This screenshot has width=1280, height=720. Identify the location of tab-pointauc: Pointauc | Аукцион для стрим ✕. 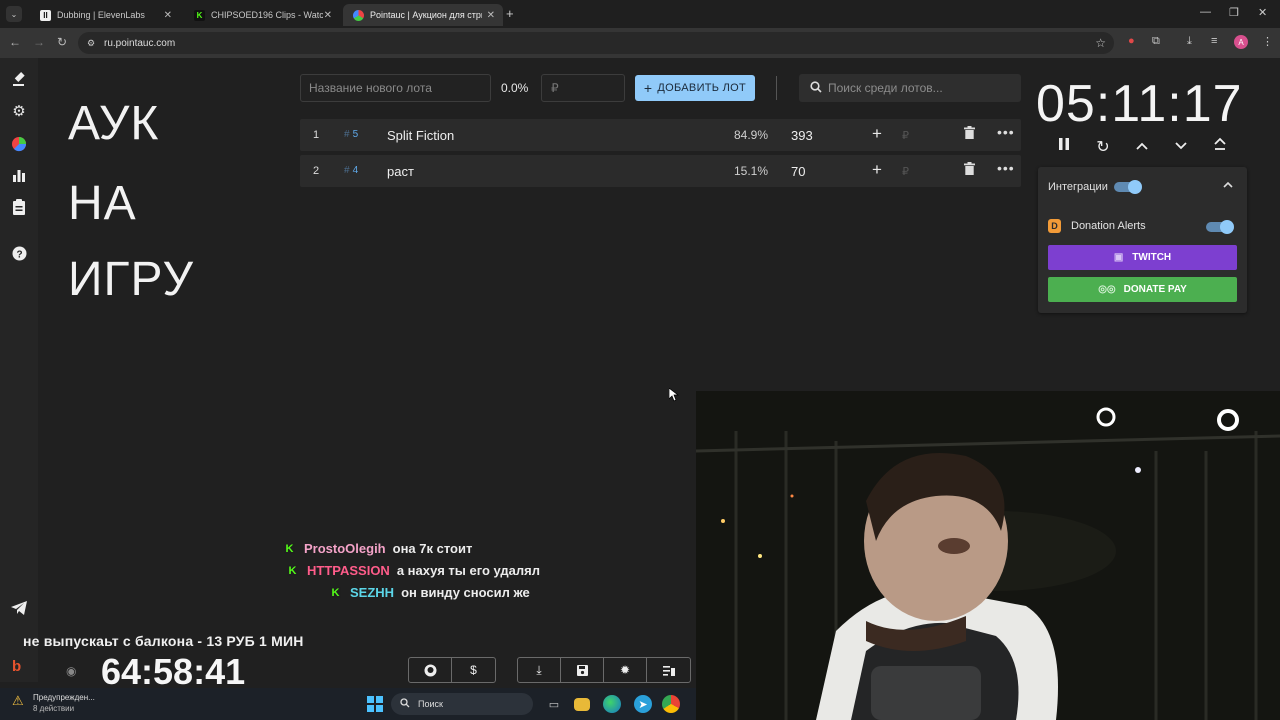
(423, 15).